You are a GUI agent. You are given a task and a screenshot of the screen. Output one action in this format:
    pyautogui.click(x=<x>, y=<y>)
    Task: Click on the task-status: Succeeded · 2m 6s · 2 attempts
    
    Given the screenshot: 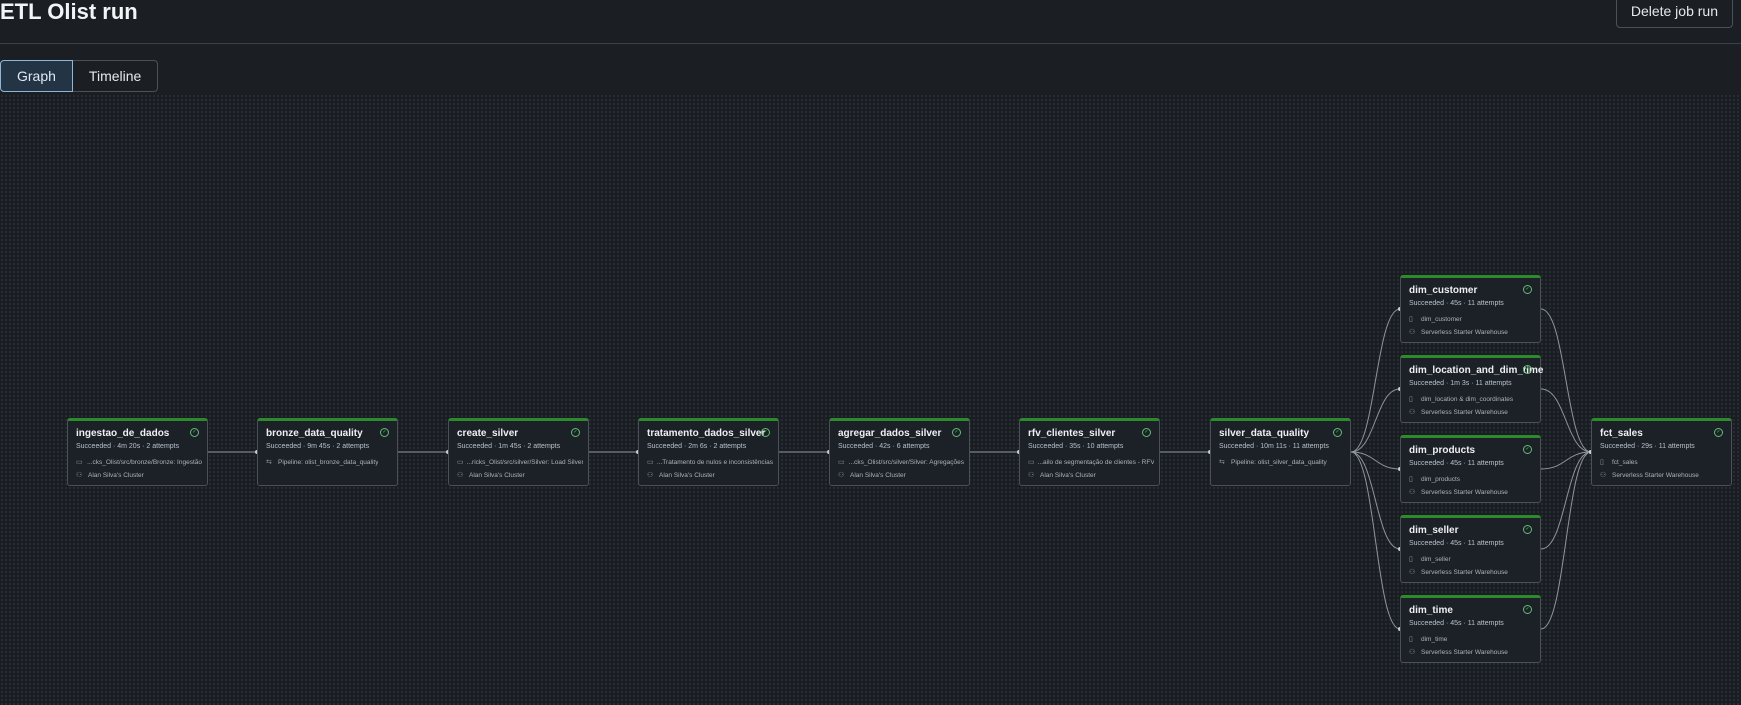 What is the action you would take?
    pyautogui.click(x=697, y=446)
    